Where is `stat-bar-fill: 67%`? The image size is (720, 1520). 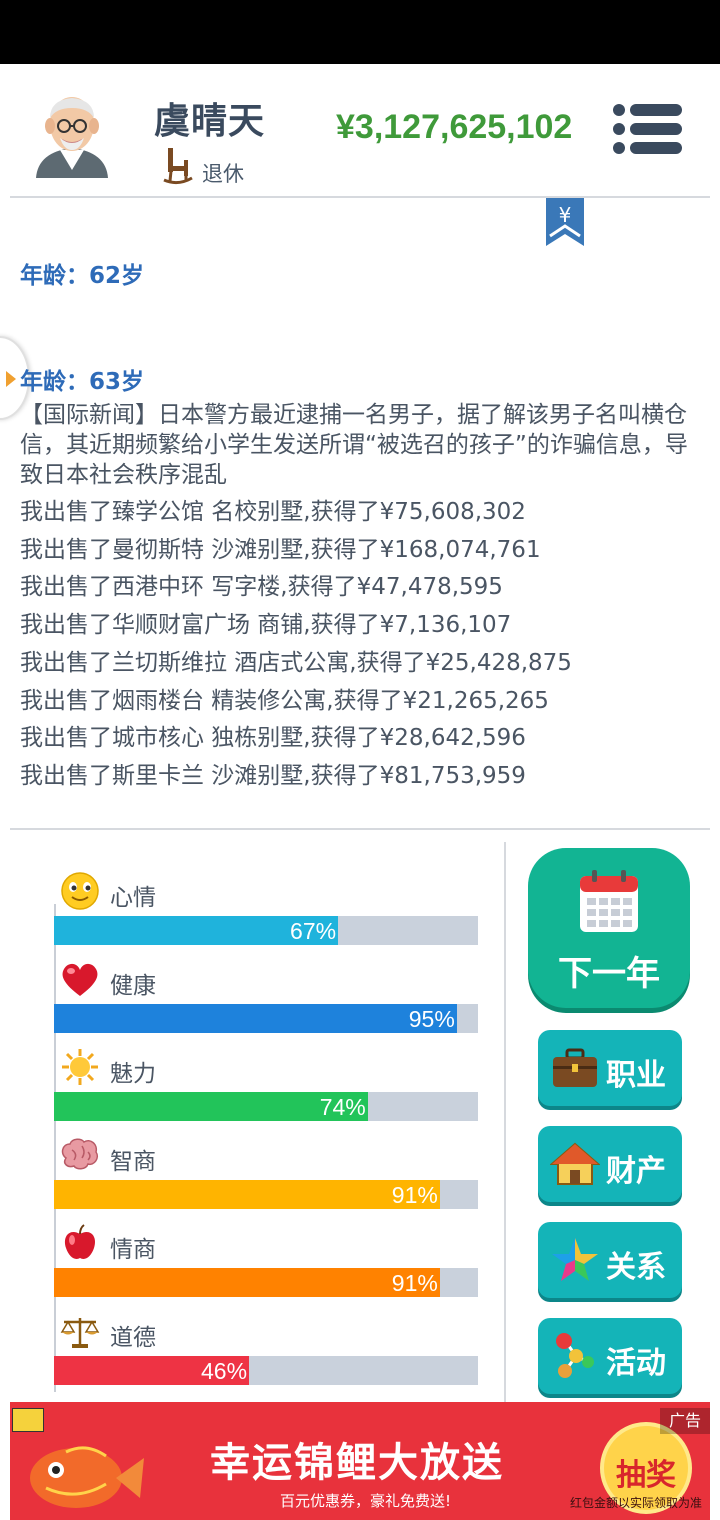 stat-bar-fill: 67% is located at coordinates (196, 930).